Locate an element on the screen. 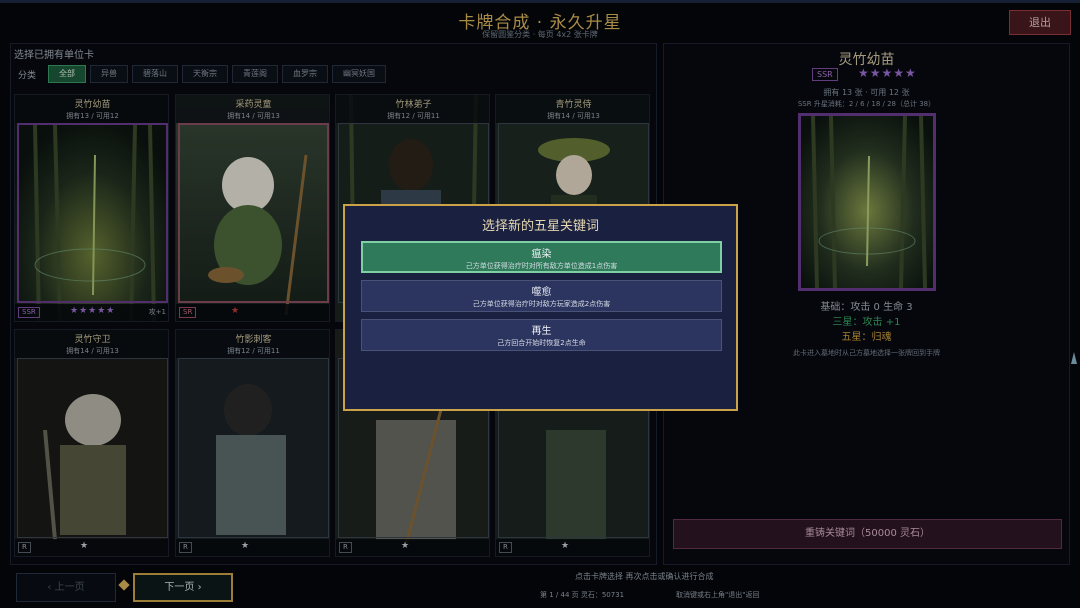 This screenshot has width=1080, height=608. option-desc: 己方单位获得治疗时对所有敌方单位造成1点伤害 is located at coordinates (541, 266).